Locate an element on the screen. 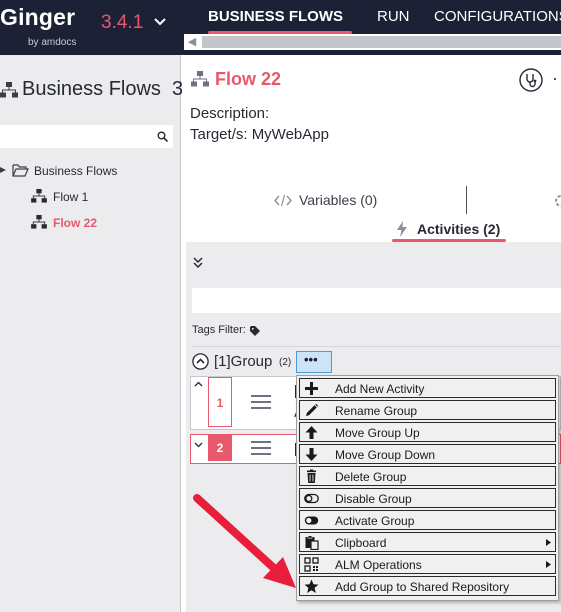 The image size is (561, 612). trash-icon is located at coordinates (311, 476).